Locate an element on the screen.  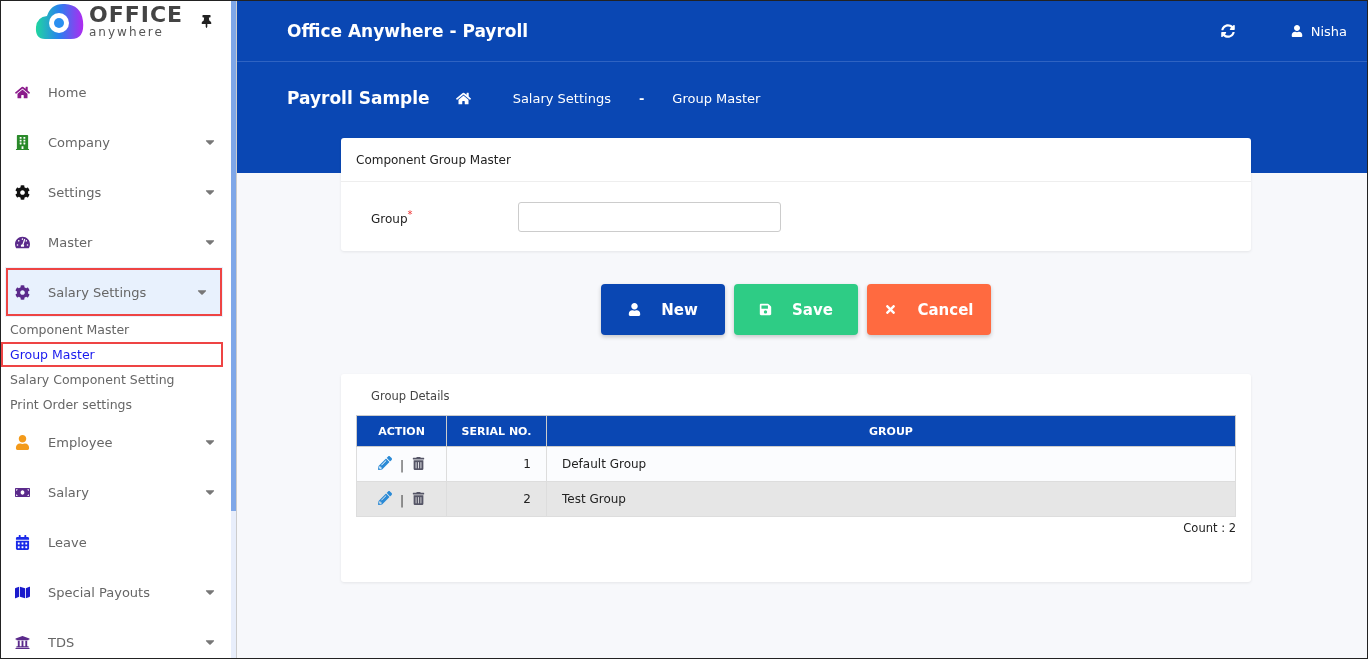
user-menu: Nisha is located at coordinates (1318, 31).